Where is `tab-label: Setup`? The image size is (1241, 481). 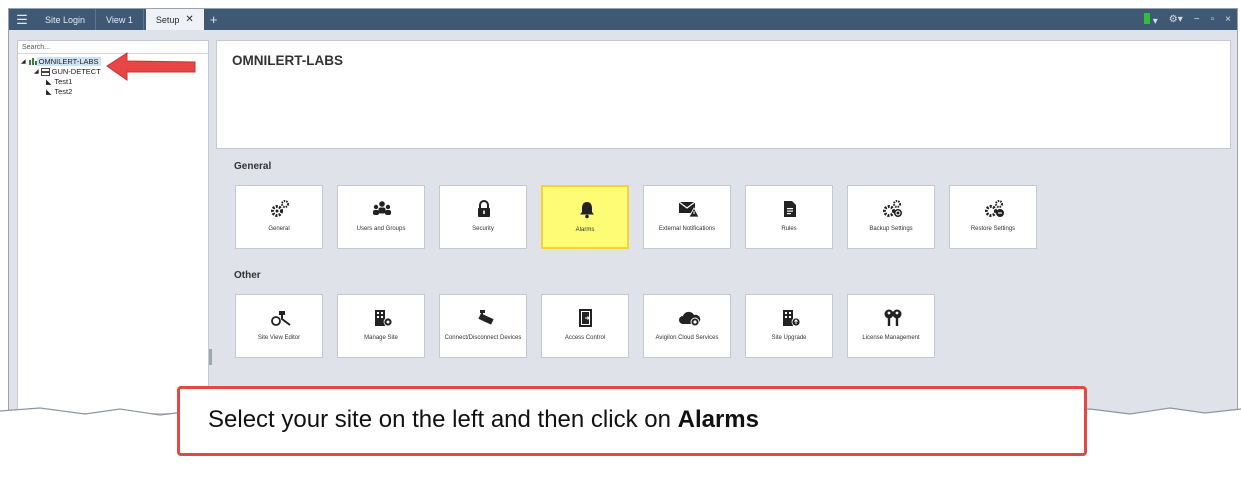
tab-label: Setup is located at coordinates (167, 19).